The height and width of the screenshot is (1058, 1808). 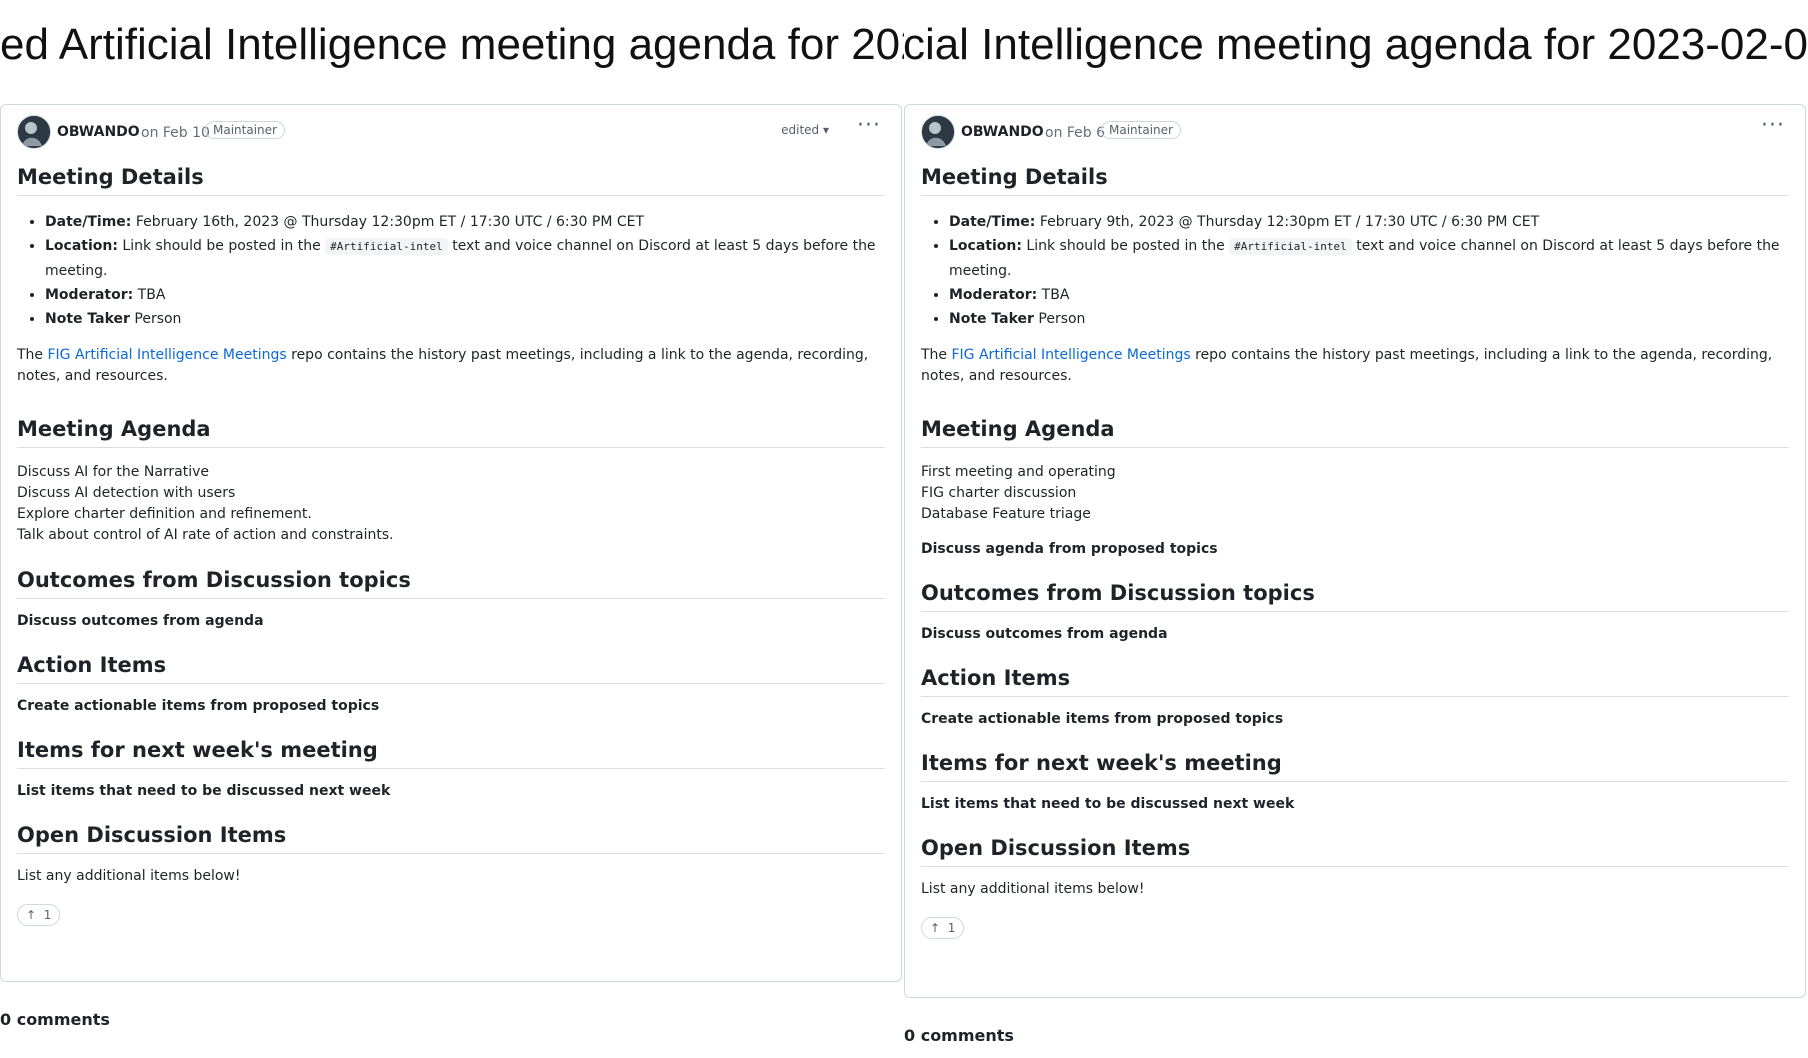 I want to click on post-header: OBWANDO on Feb 6 Maintainer ···, so click(x=1355, y=131).